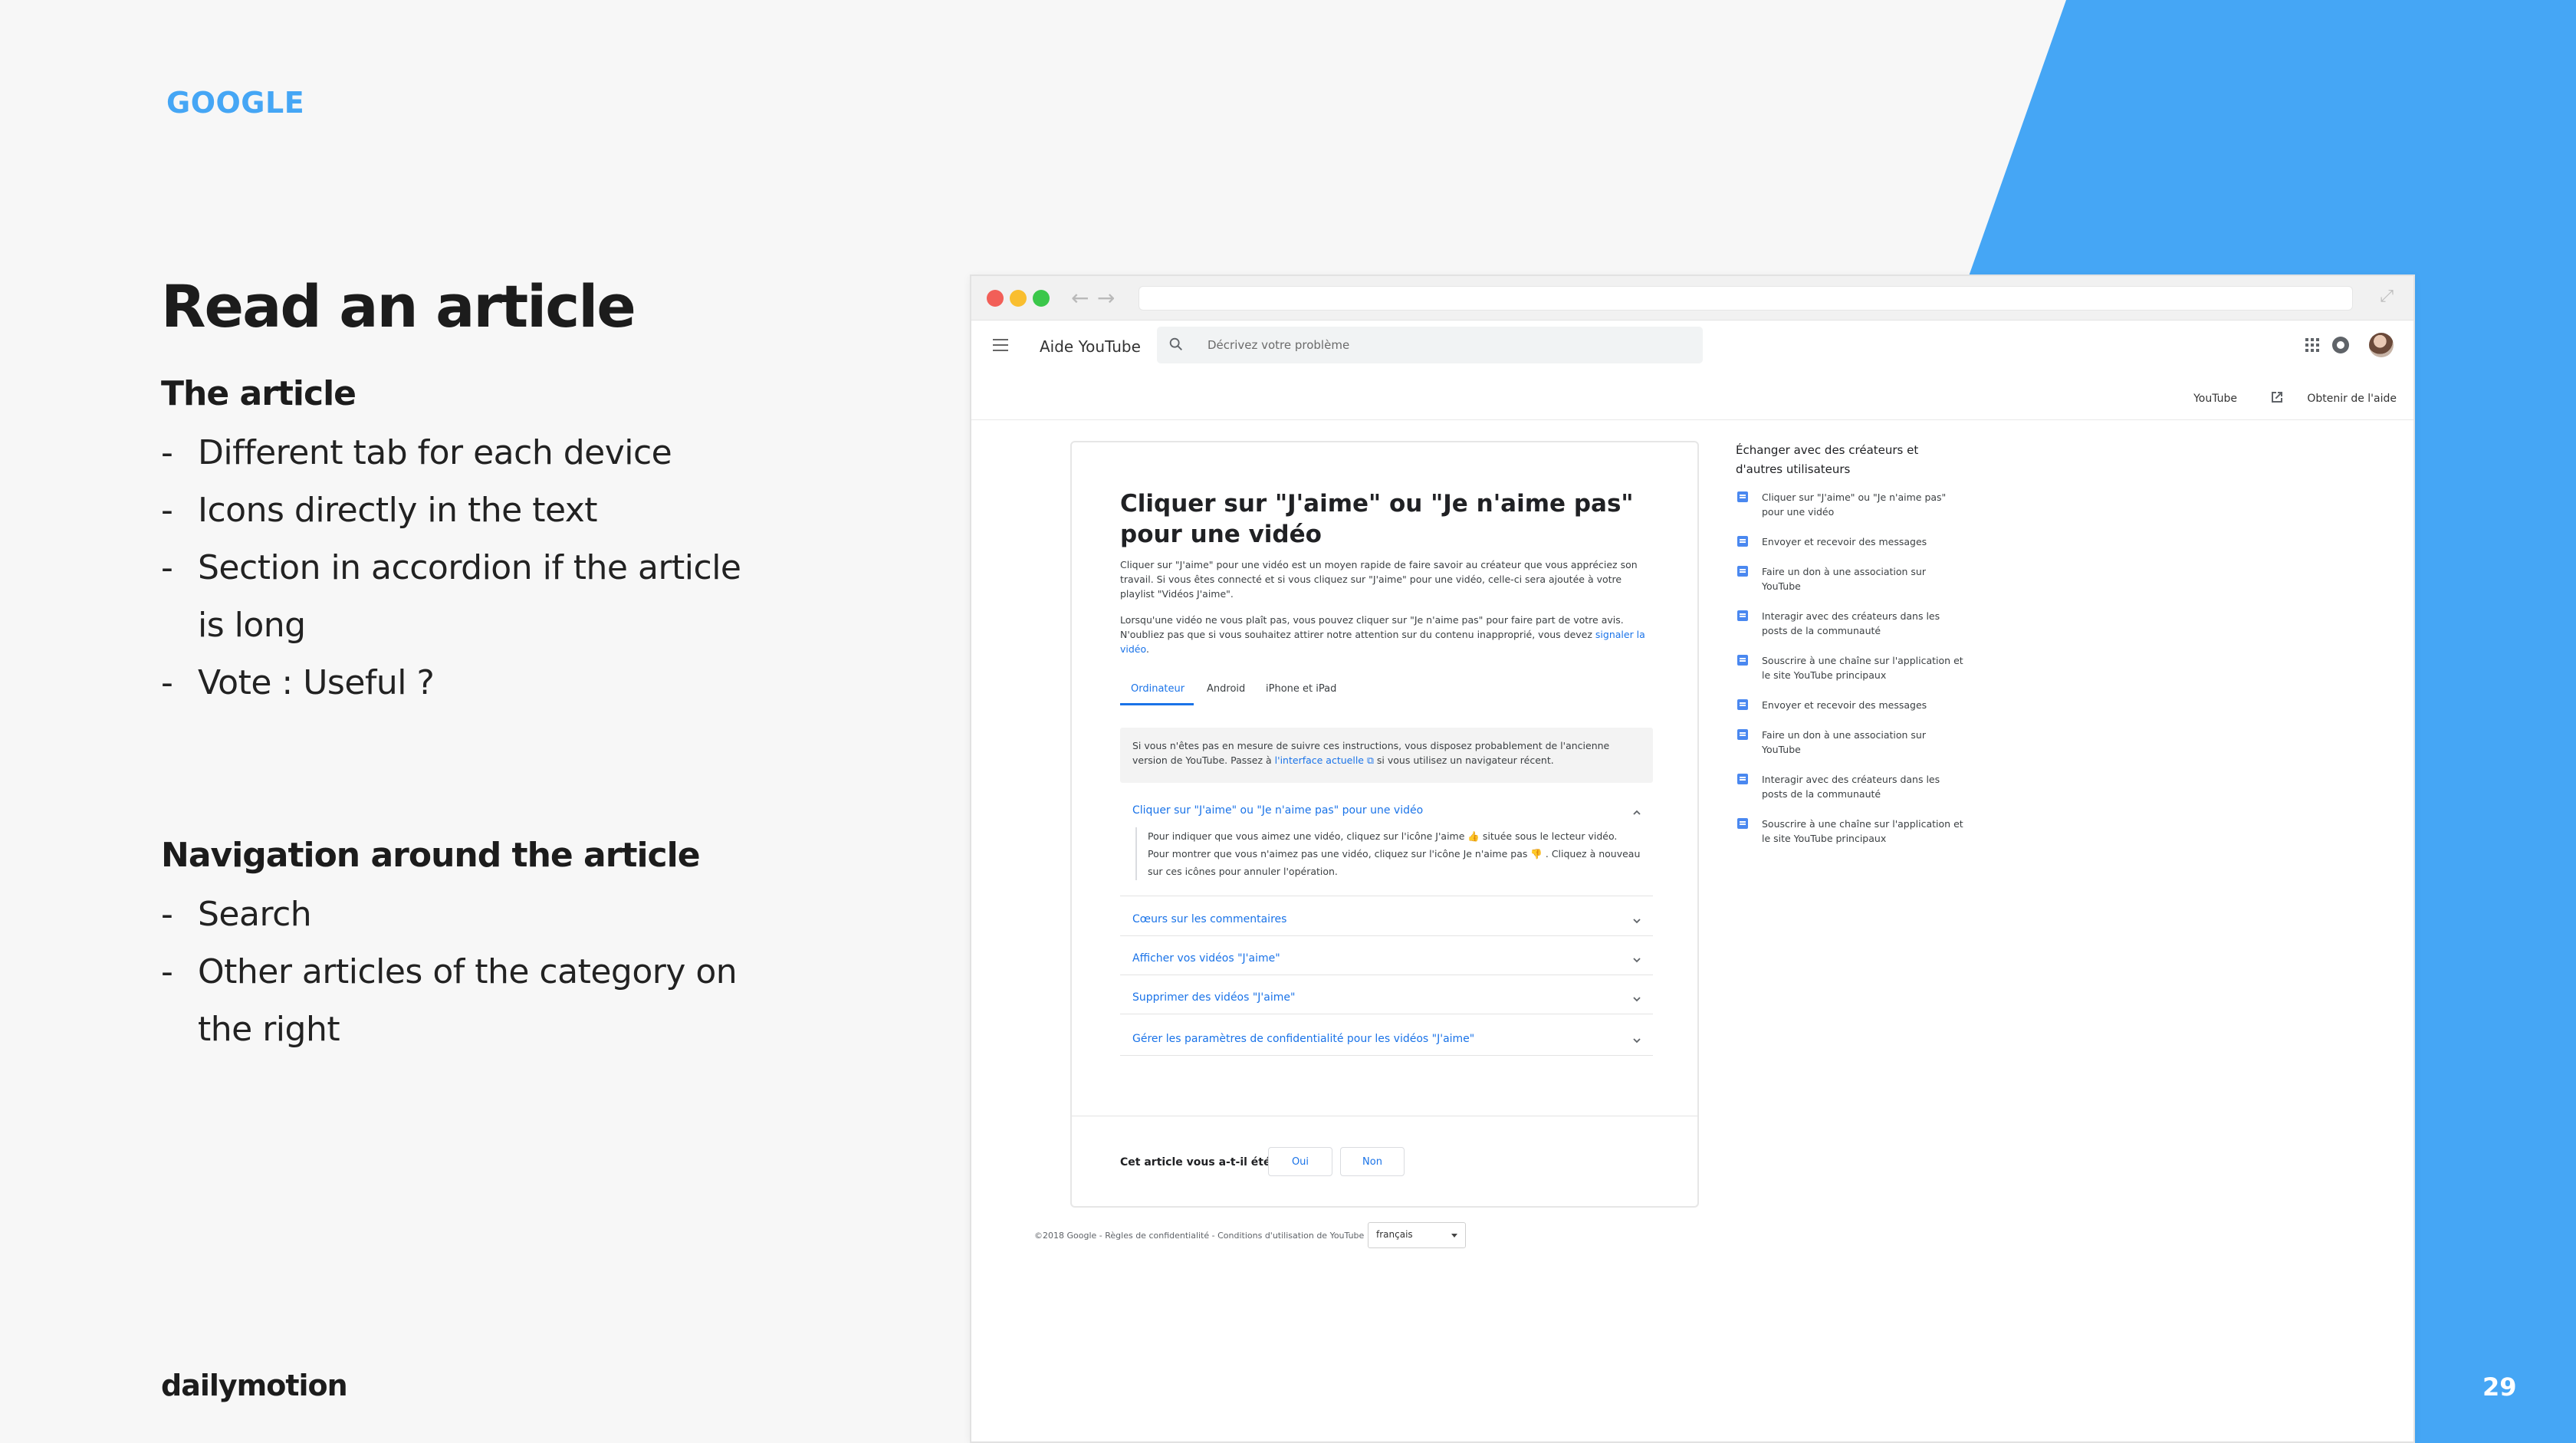 This screenshot has height=1443, width=2576. Describe the element at coordinates (258, 393) in the screenshot. I see `section-heading: The article` at that location.